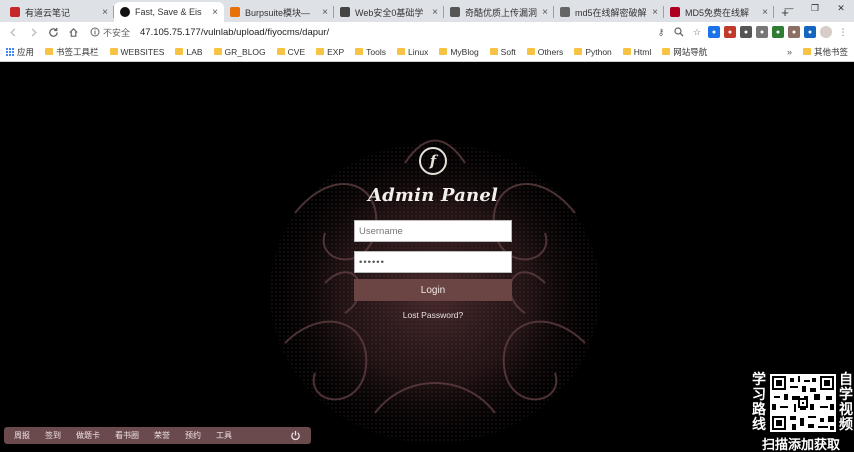 The width and height of the screenshot is (854, 452). I want to click on bookmark-label: 应用, so click(26, 51).